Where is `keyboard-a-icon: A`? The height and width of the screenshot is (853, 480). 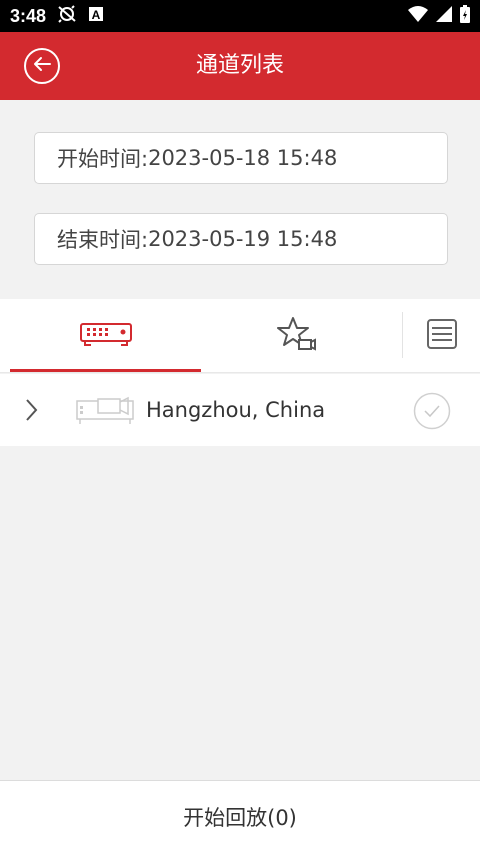 keyboard-a-icon: A is located at coordinates (96, 16).